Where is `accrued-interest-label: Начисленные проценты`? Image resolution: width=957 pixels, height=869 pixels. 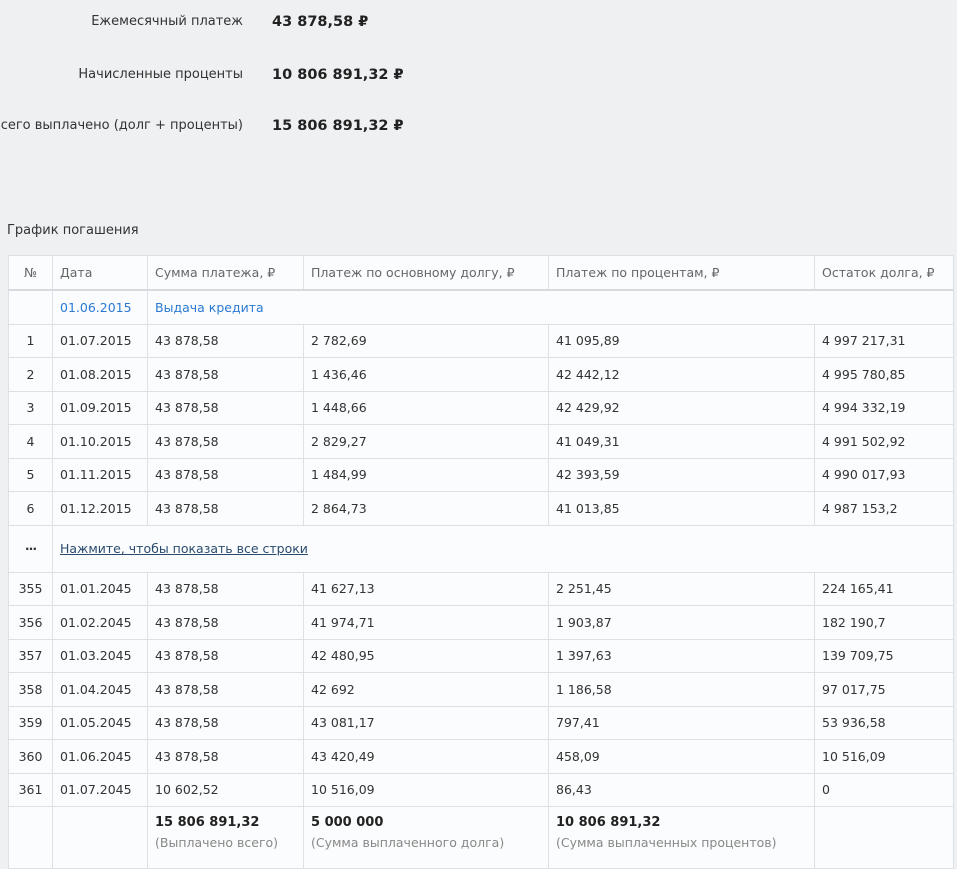 accrued-interest-label: Начисленные проценты is located at coordinates (160, 74).